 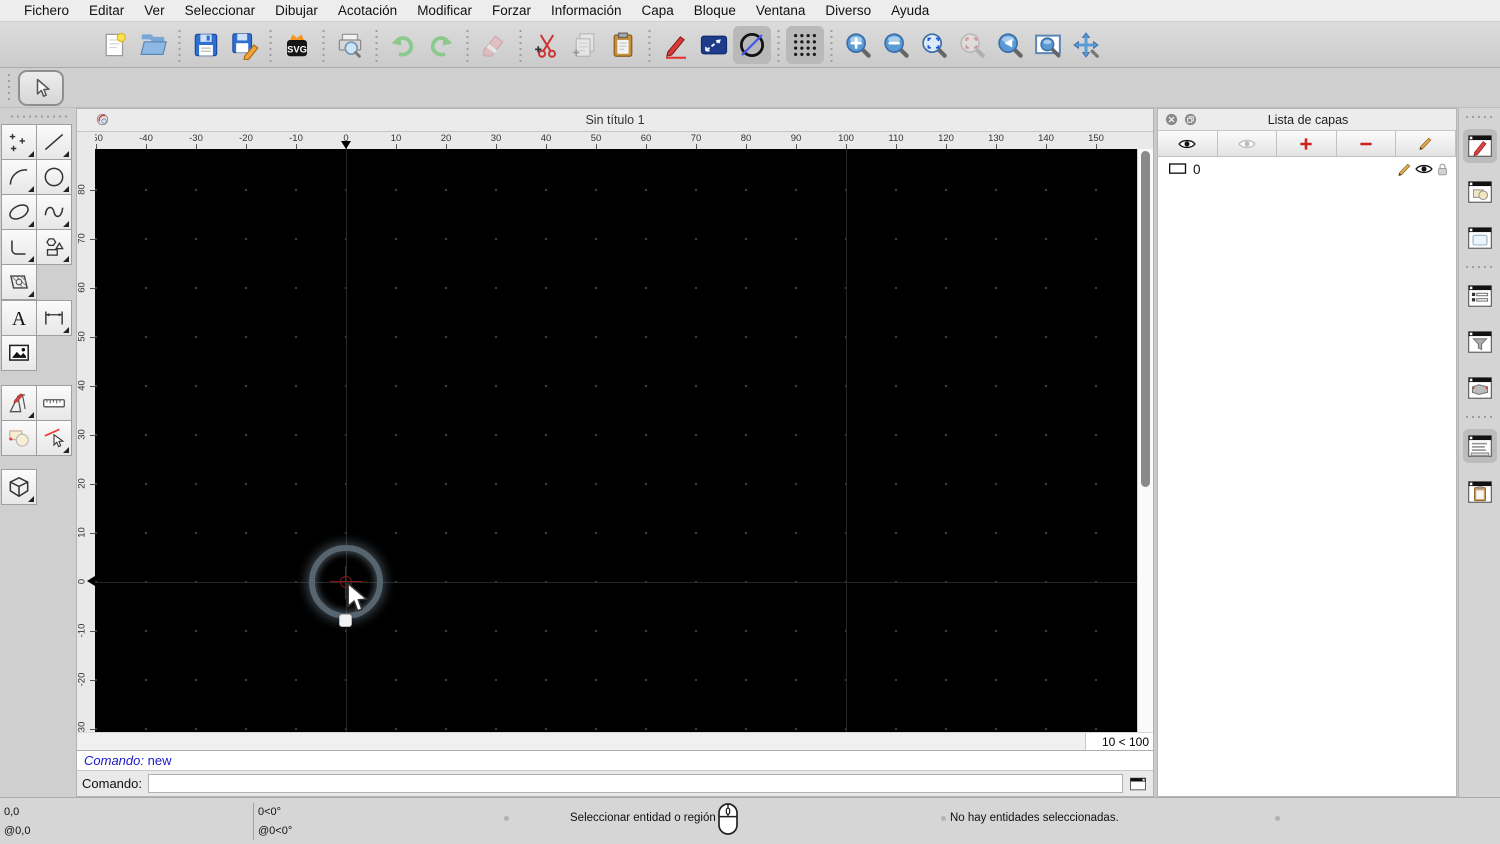 What do you see at coordinates (297, 49) in the screenshot?
I see `svg-text: SVG` at bounding box center [297, 49].